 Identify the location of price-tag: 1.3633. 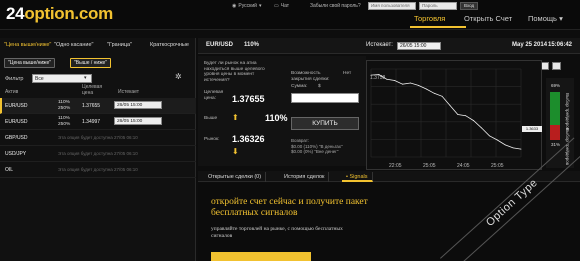
(532, 129).